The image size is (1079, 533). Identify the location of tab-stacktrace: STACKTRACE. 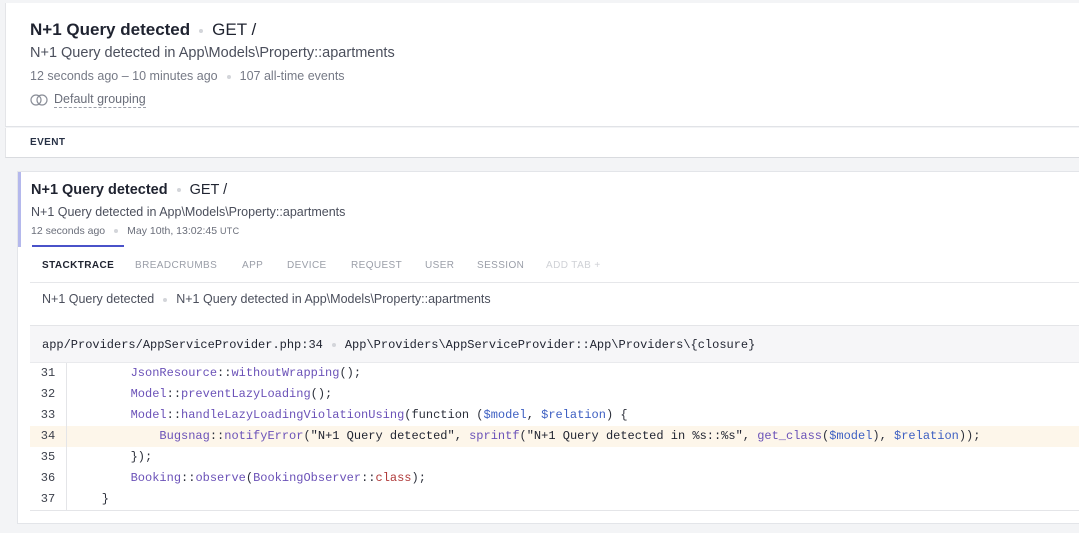
(78, 265).